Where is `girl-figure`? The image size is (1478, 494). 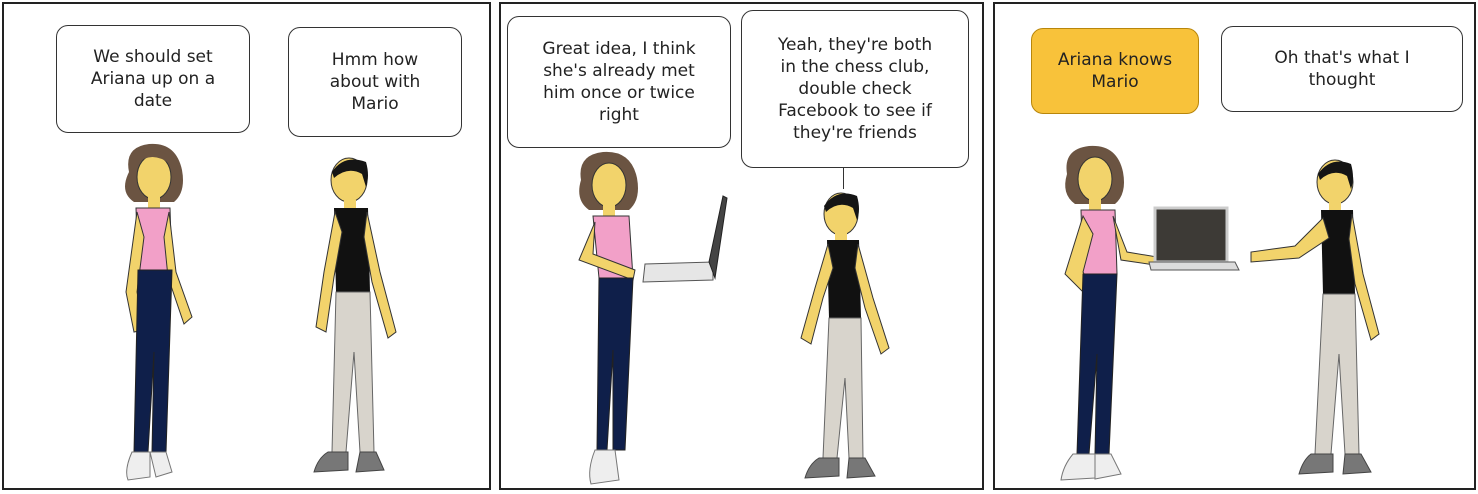
girl-figure is located at coordinates (159, 312).